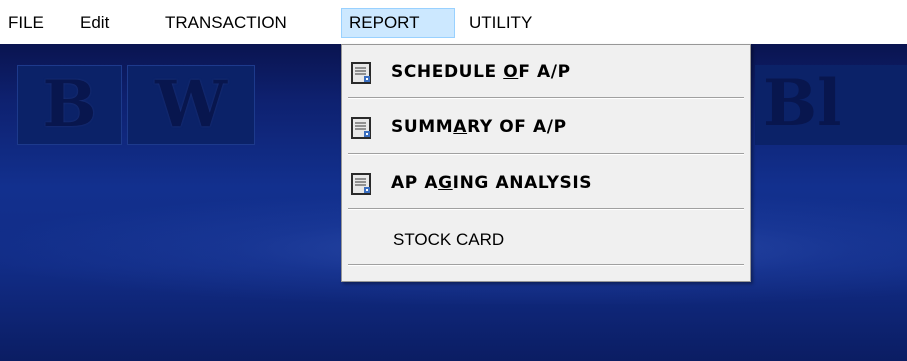 Image resolution: width=907 pixels, height=361 pixels. I want to click on menu-item-summary-of-ap: SUMMARY OF A/P, so click(546, 127).